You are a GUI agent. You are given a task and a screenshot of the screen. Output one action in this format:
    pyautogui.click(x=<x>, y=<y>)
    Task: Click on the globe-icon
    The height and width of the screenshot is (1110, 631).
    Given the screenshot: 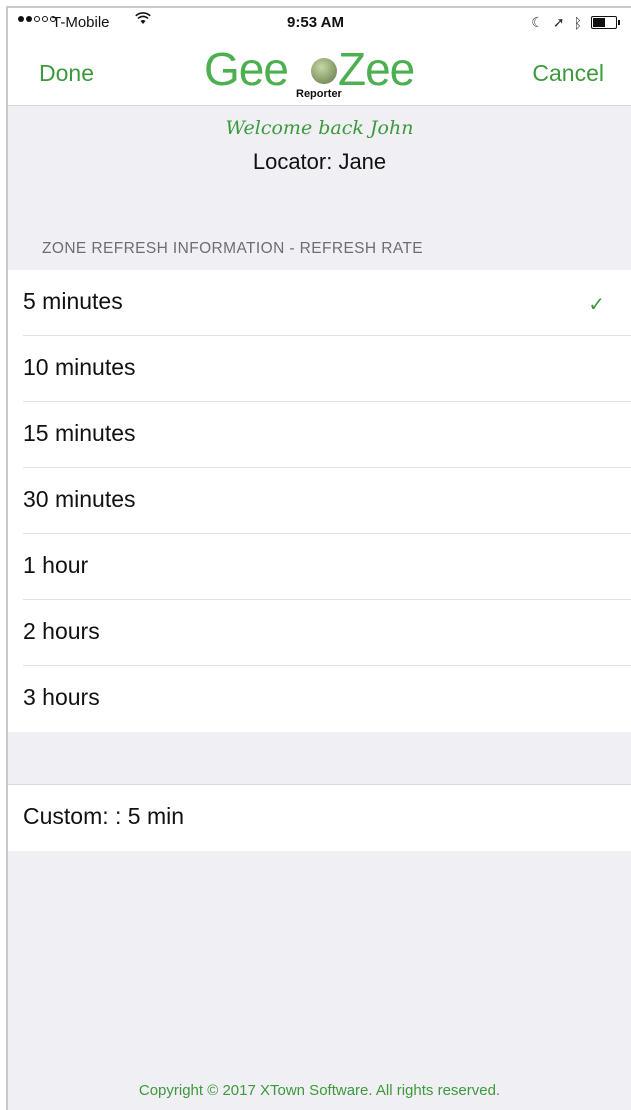 What is the action you would take?
    pyautogui.click(x=324, y=71)
    